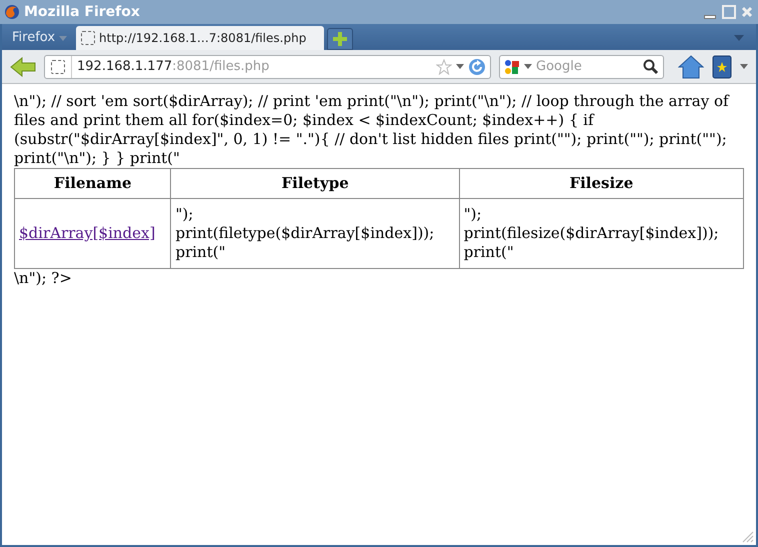 Image resolution: width=758 pixels, height=547 pixels. What do you see at coordinates (92, 183) in the screenshot?
I see `column-header: Filename` at bounding box center [92, 183].